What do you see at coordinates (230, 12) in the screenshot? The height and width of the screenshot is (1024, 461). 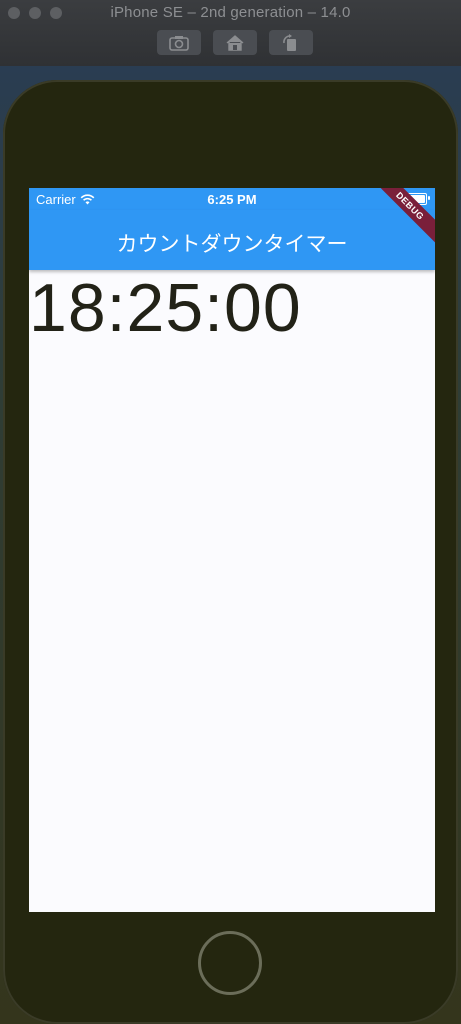 I see `window-title: iPhone SE – 2nd generation – 14.0` at bounding box center [230, 12].